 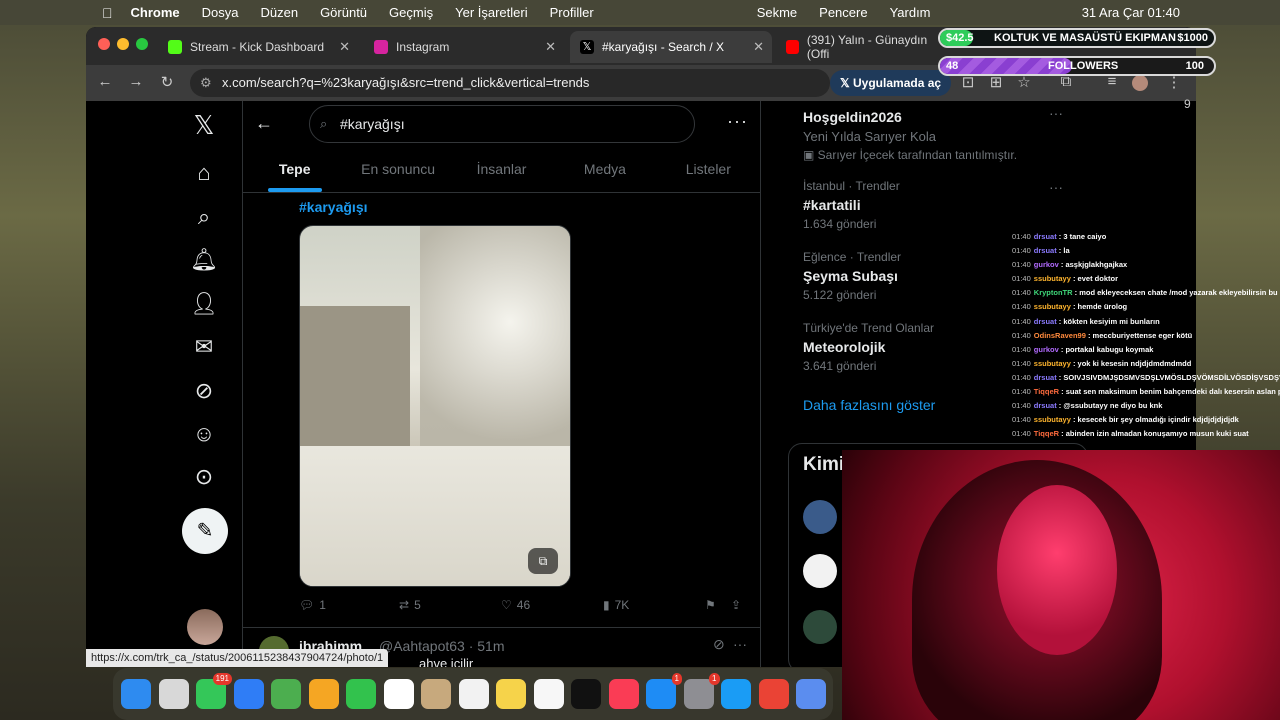 I want to click on tab-en-sonuncu: En sonuncu, so click(x=397, y=170).